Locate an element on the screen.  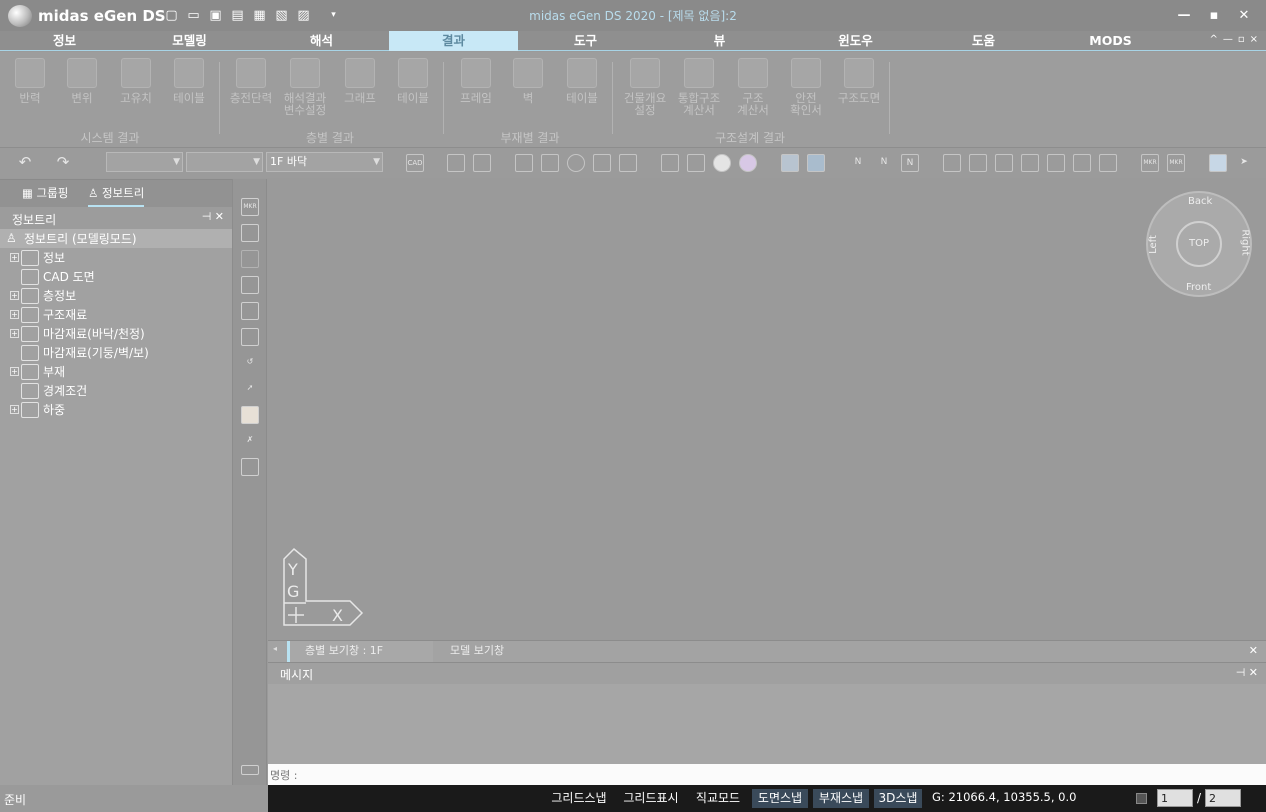
nav-left-label: Left is located at coordinates (1153, 244).